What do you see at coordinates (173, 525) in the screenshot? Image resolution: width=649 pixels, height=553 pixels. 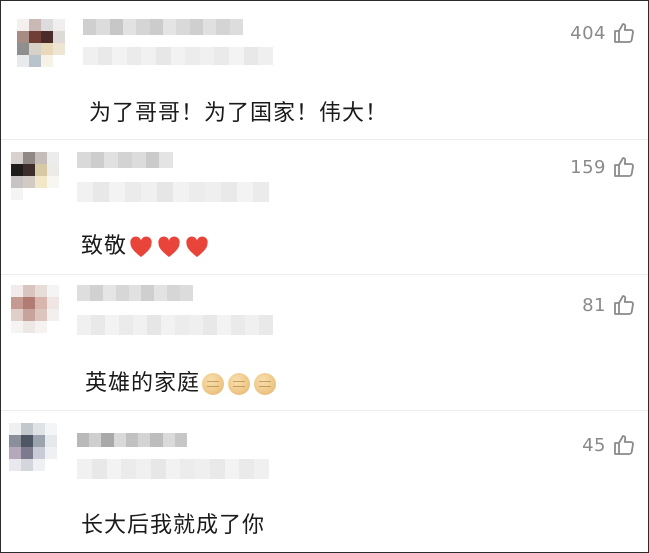 I see `comment-text: 长大后我就成了你` at bounding box center [173, 525].